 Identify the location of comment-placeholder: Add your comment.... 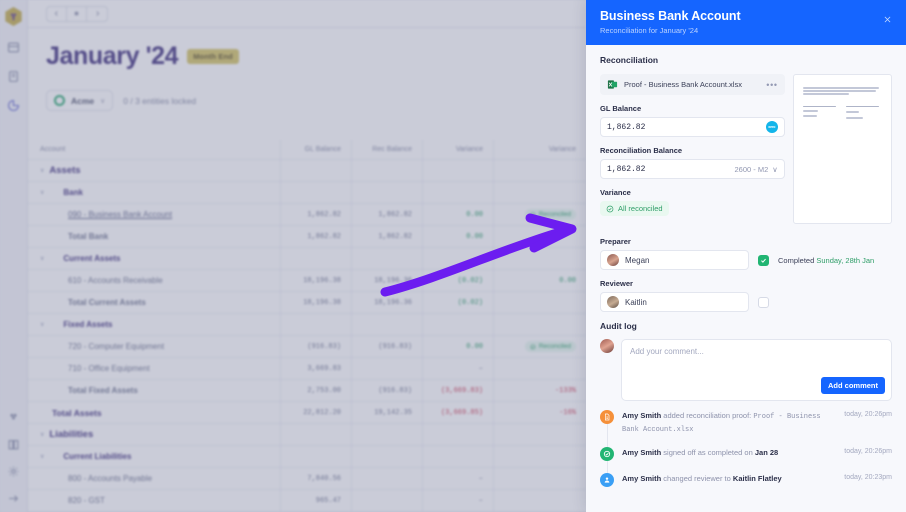
(667, 351).